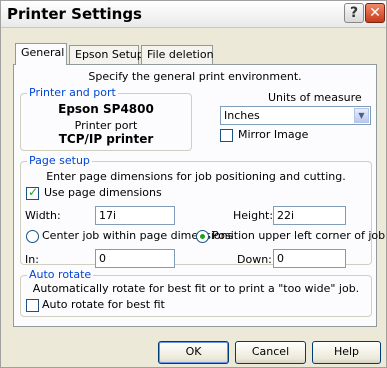  Describe the element at coordinates (32, 236) in the screenshot. I see `center-job-radio` at that location.